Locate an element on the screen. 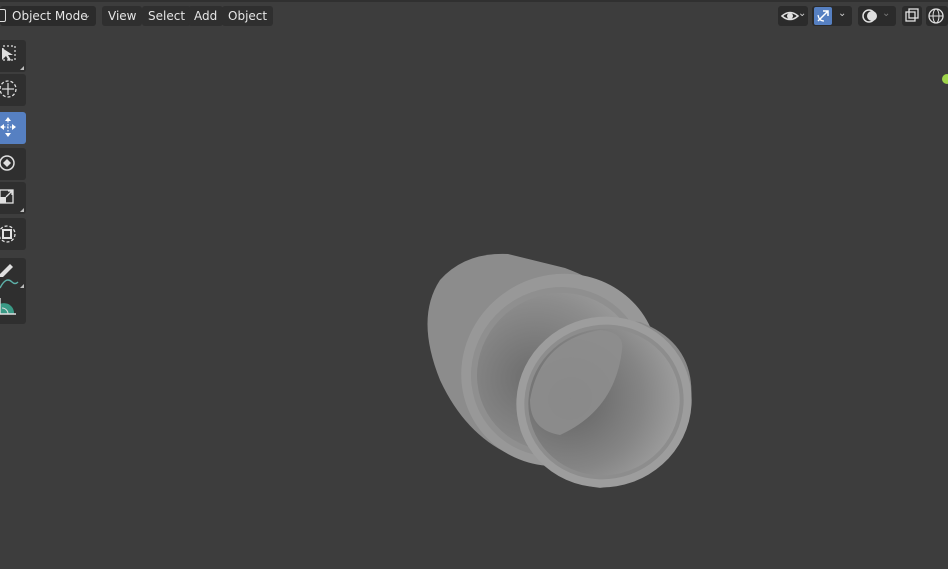 The width and height of the screenshot is (948, 569). active-object-indicator is located at coordinates (945, 79).